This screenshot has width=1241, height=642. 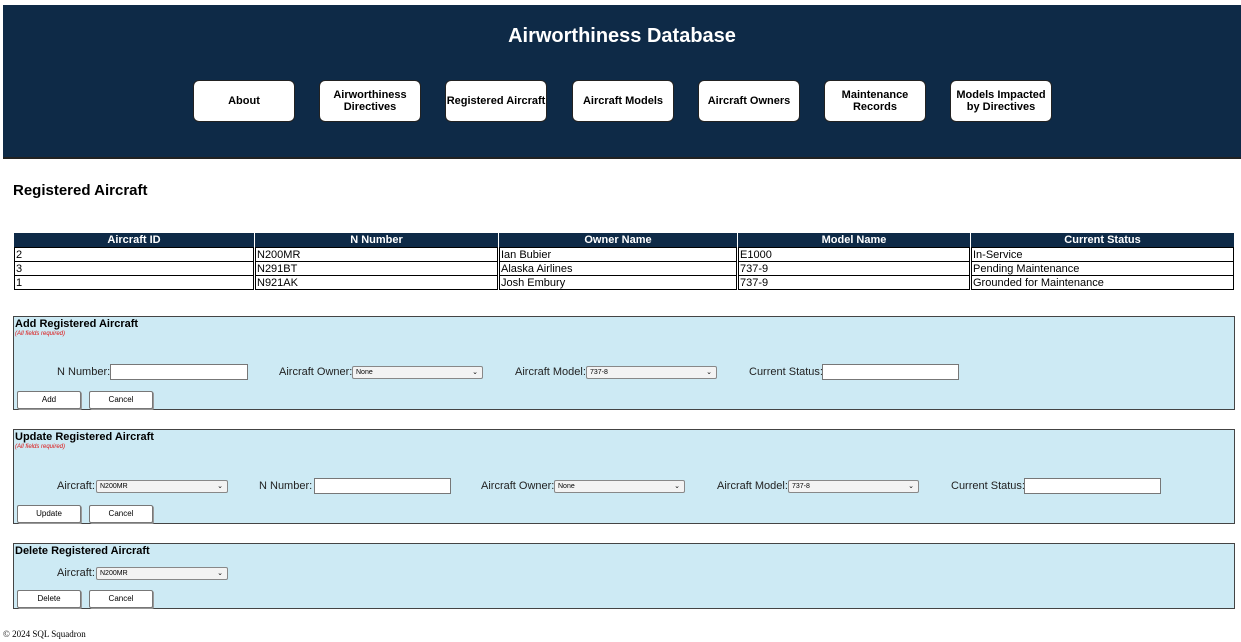 What do you see at coordinates (854, 254) in the screenshot?
I see `cell-model-name: E1000` at bounding box center [854, 254].